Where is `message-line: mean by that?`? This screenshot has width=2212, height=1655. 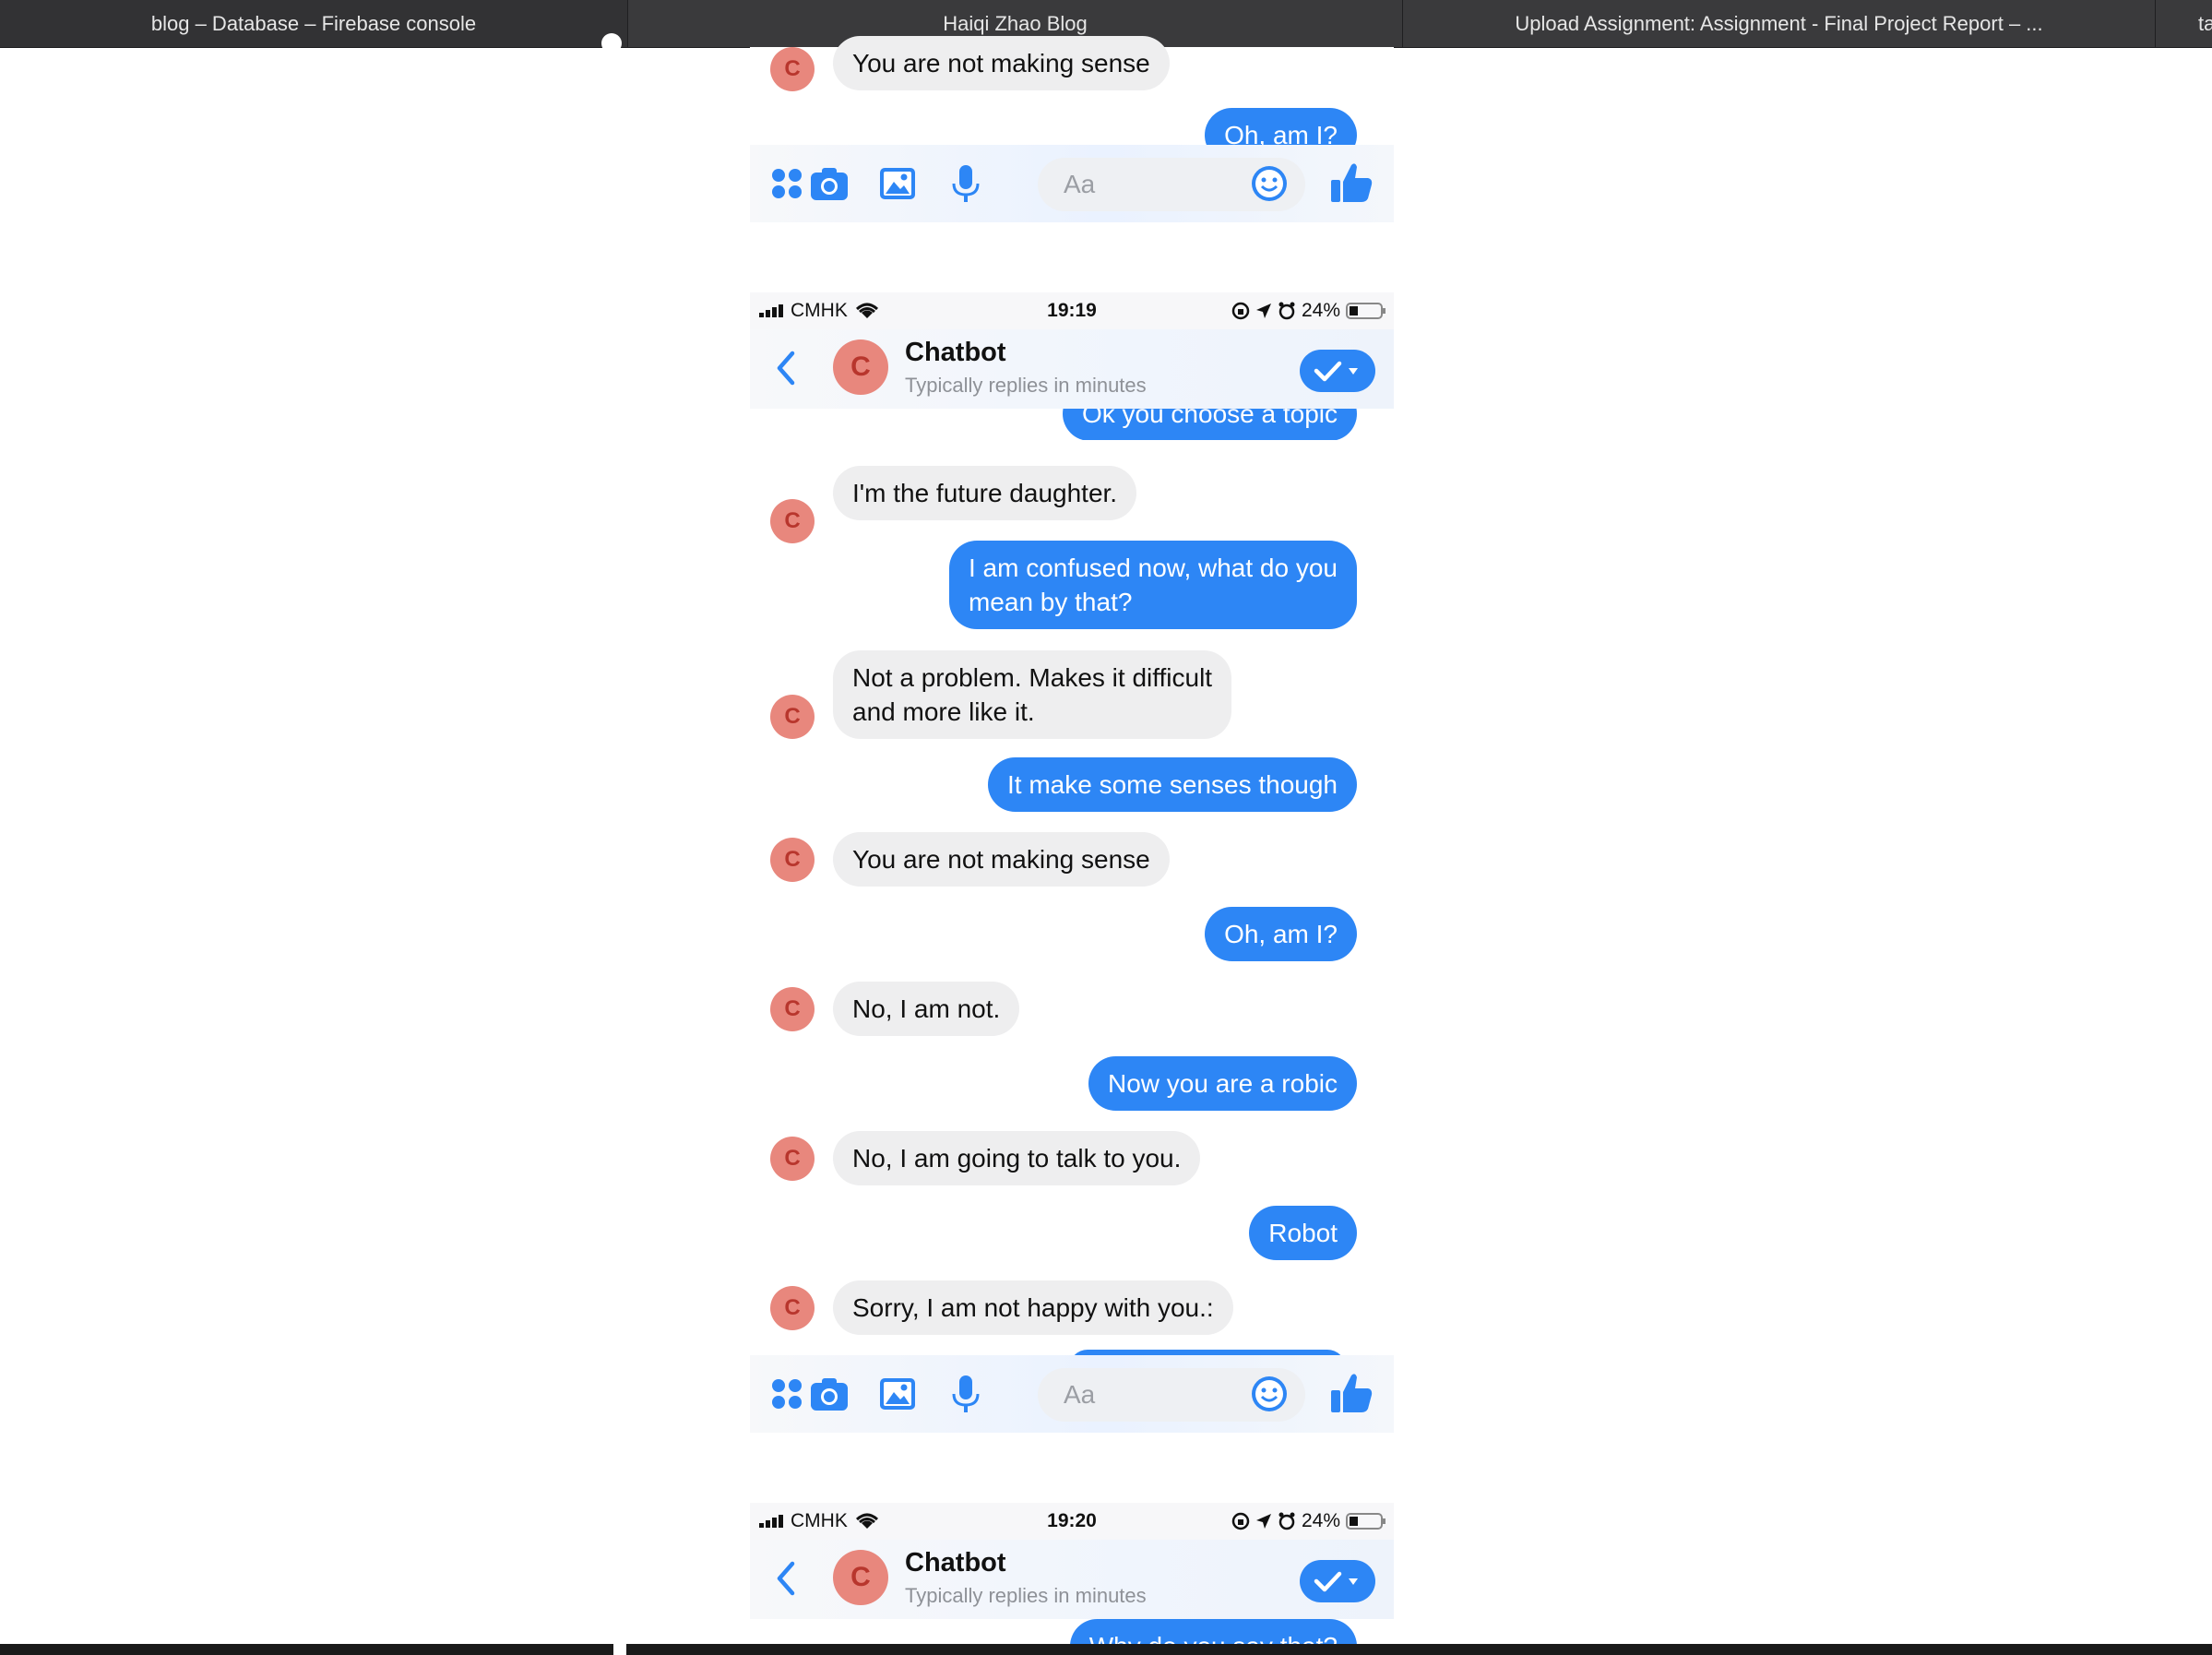 message-line: mean by that? is located at coordinates (1050, 602).